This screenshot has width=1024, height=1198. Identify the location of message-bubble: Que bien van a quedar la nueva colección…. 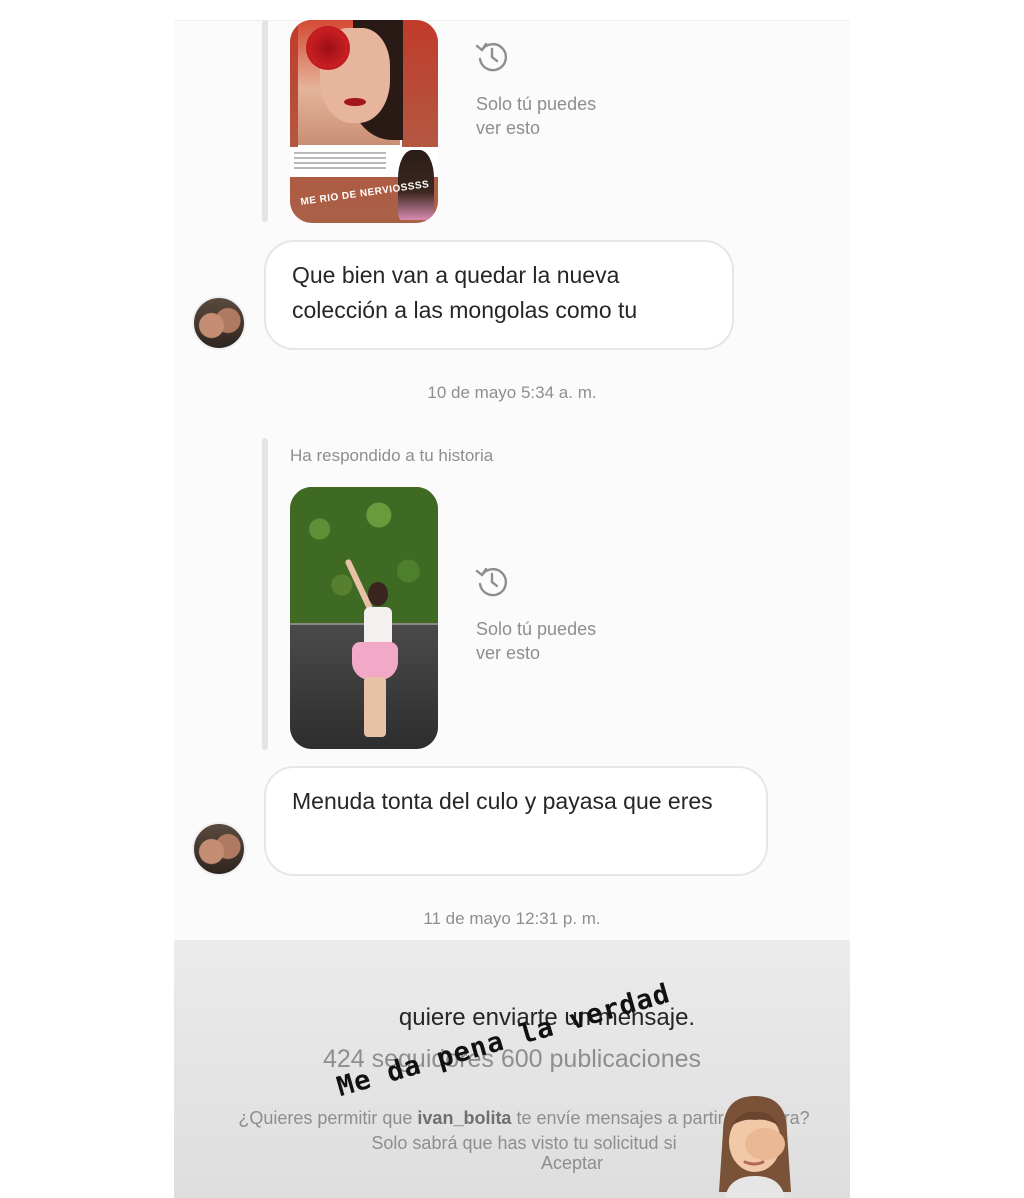
(499, 295).